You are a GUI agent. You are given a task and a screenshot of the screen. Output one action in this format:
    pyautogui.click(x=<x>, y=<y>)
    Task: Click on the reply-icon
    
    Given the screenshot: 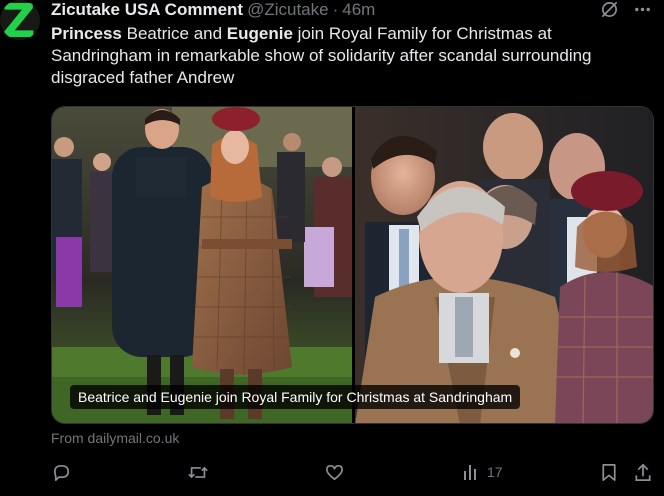 What is the action you would take?
    pyautogui.click(x=61, y=472)
    